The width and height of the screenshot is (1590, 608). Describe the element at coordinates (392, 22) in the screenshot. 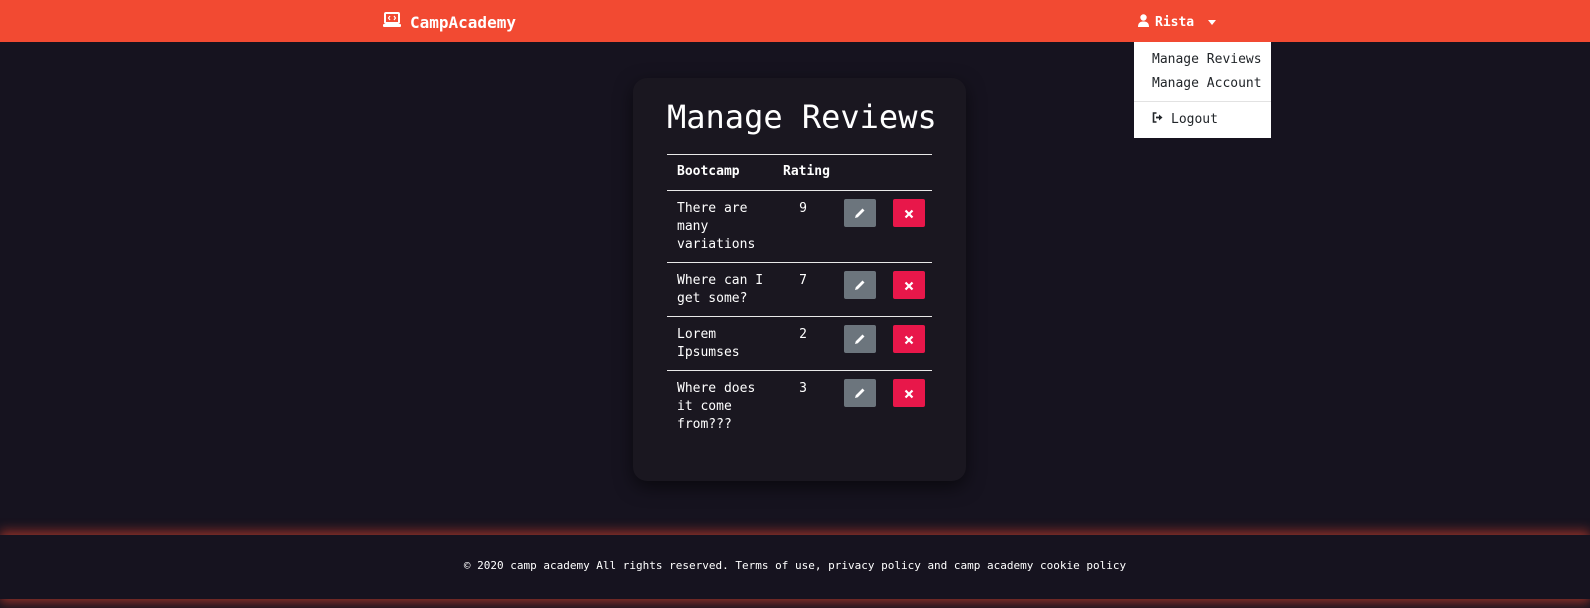

I see `laptop-code-icon` at that location.